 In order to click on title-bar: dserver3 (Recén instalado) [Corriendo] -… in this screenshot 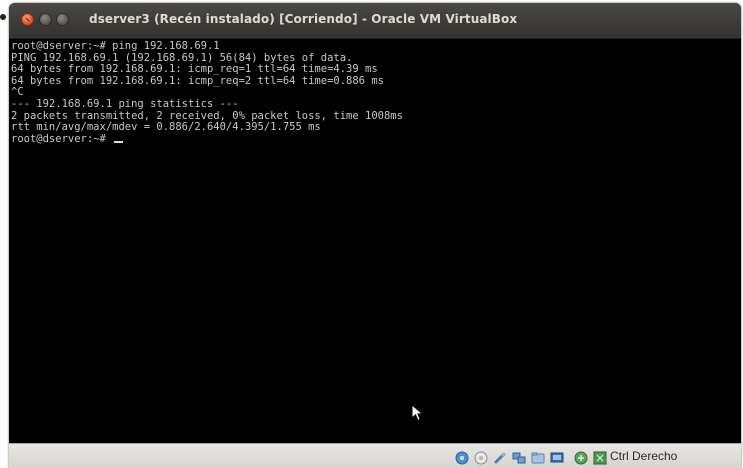, I will do `click(375, 21)`.